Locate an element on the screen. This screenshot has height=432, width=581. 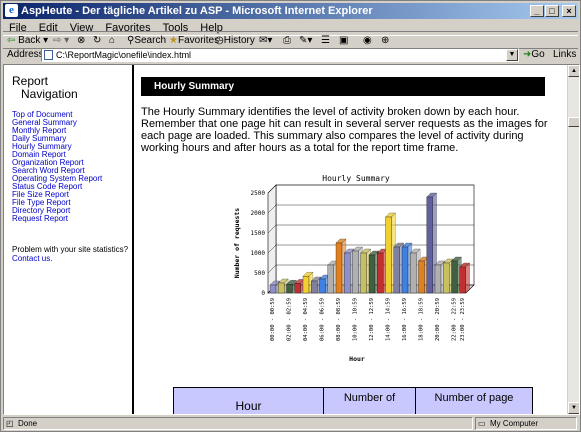
page-done-icon: ◰ is located at coordinates (10, 423).